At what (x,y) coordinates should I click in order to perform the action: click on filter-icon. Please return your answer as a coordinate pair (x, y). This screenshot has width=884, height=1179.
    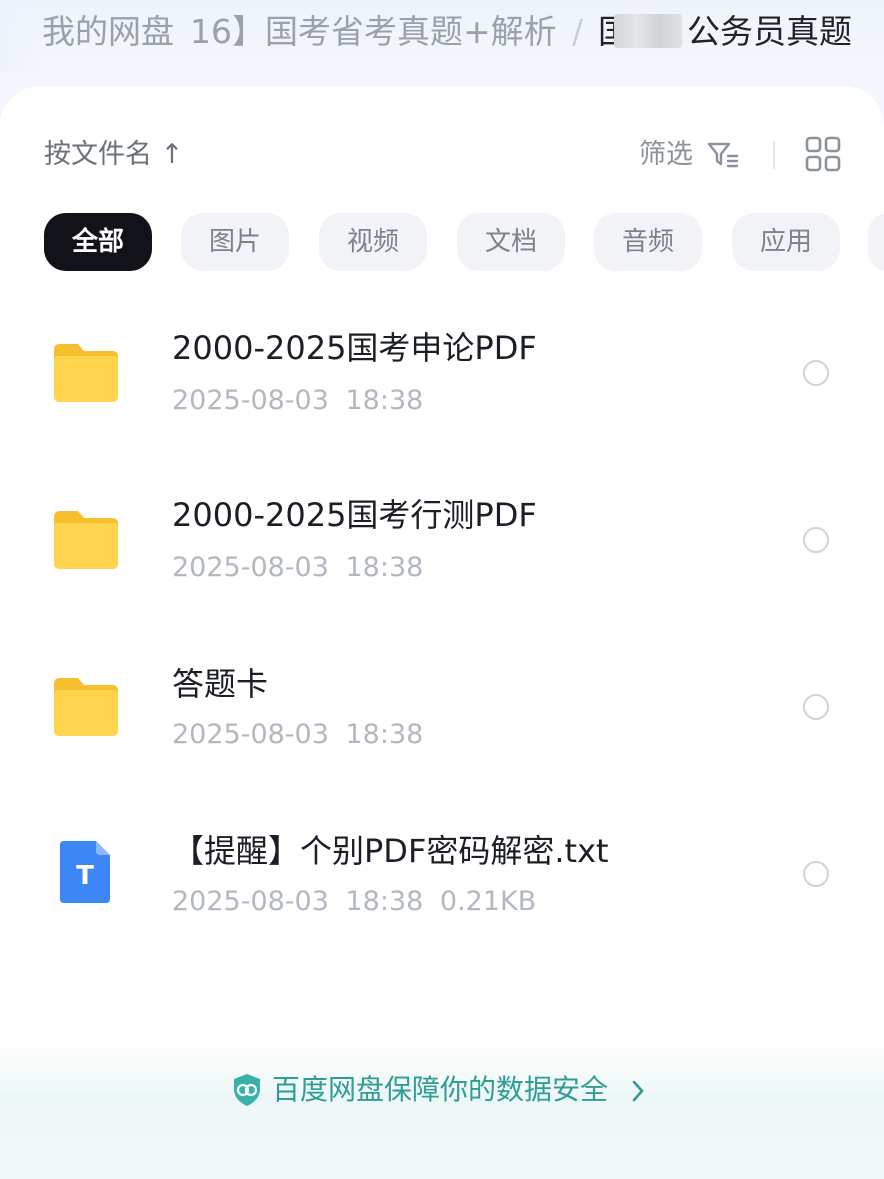
    Looking at the image, I should click on (723, 155).